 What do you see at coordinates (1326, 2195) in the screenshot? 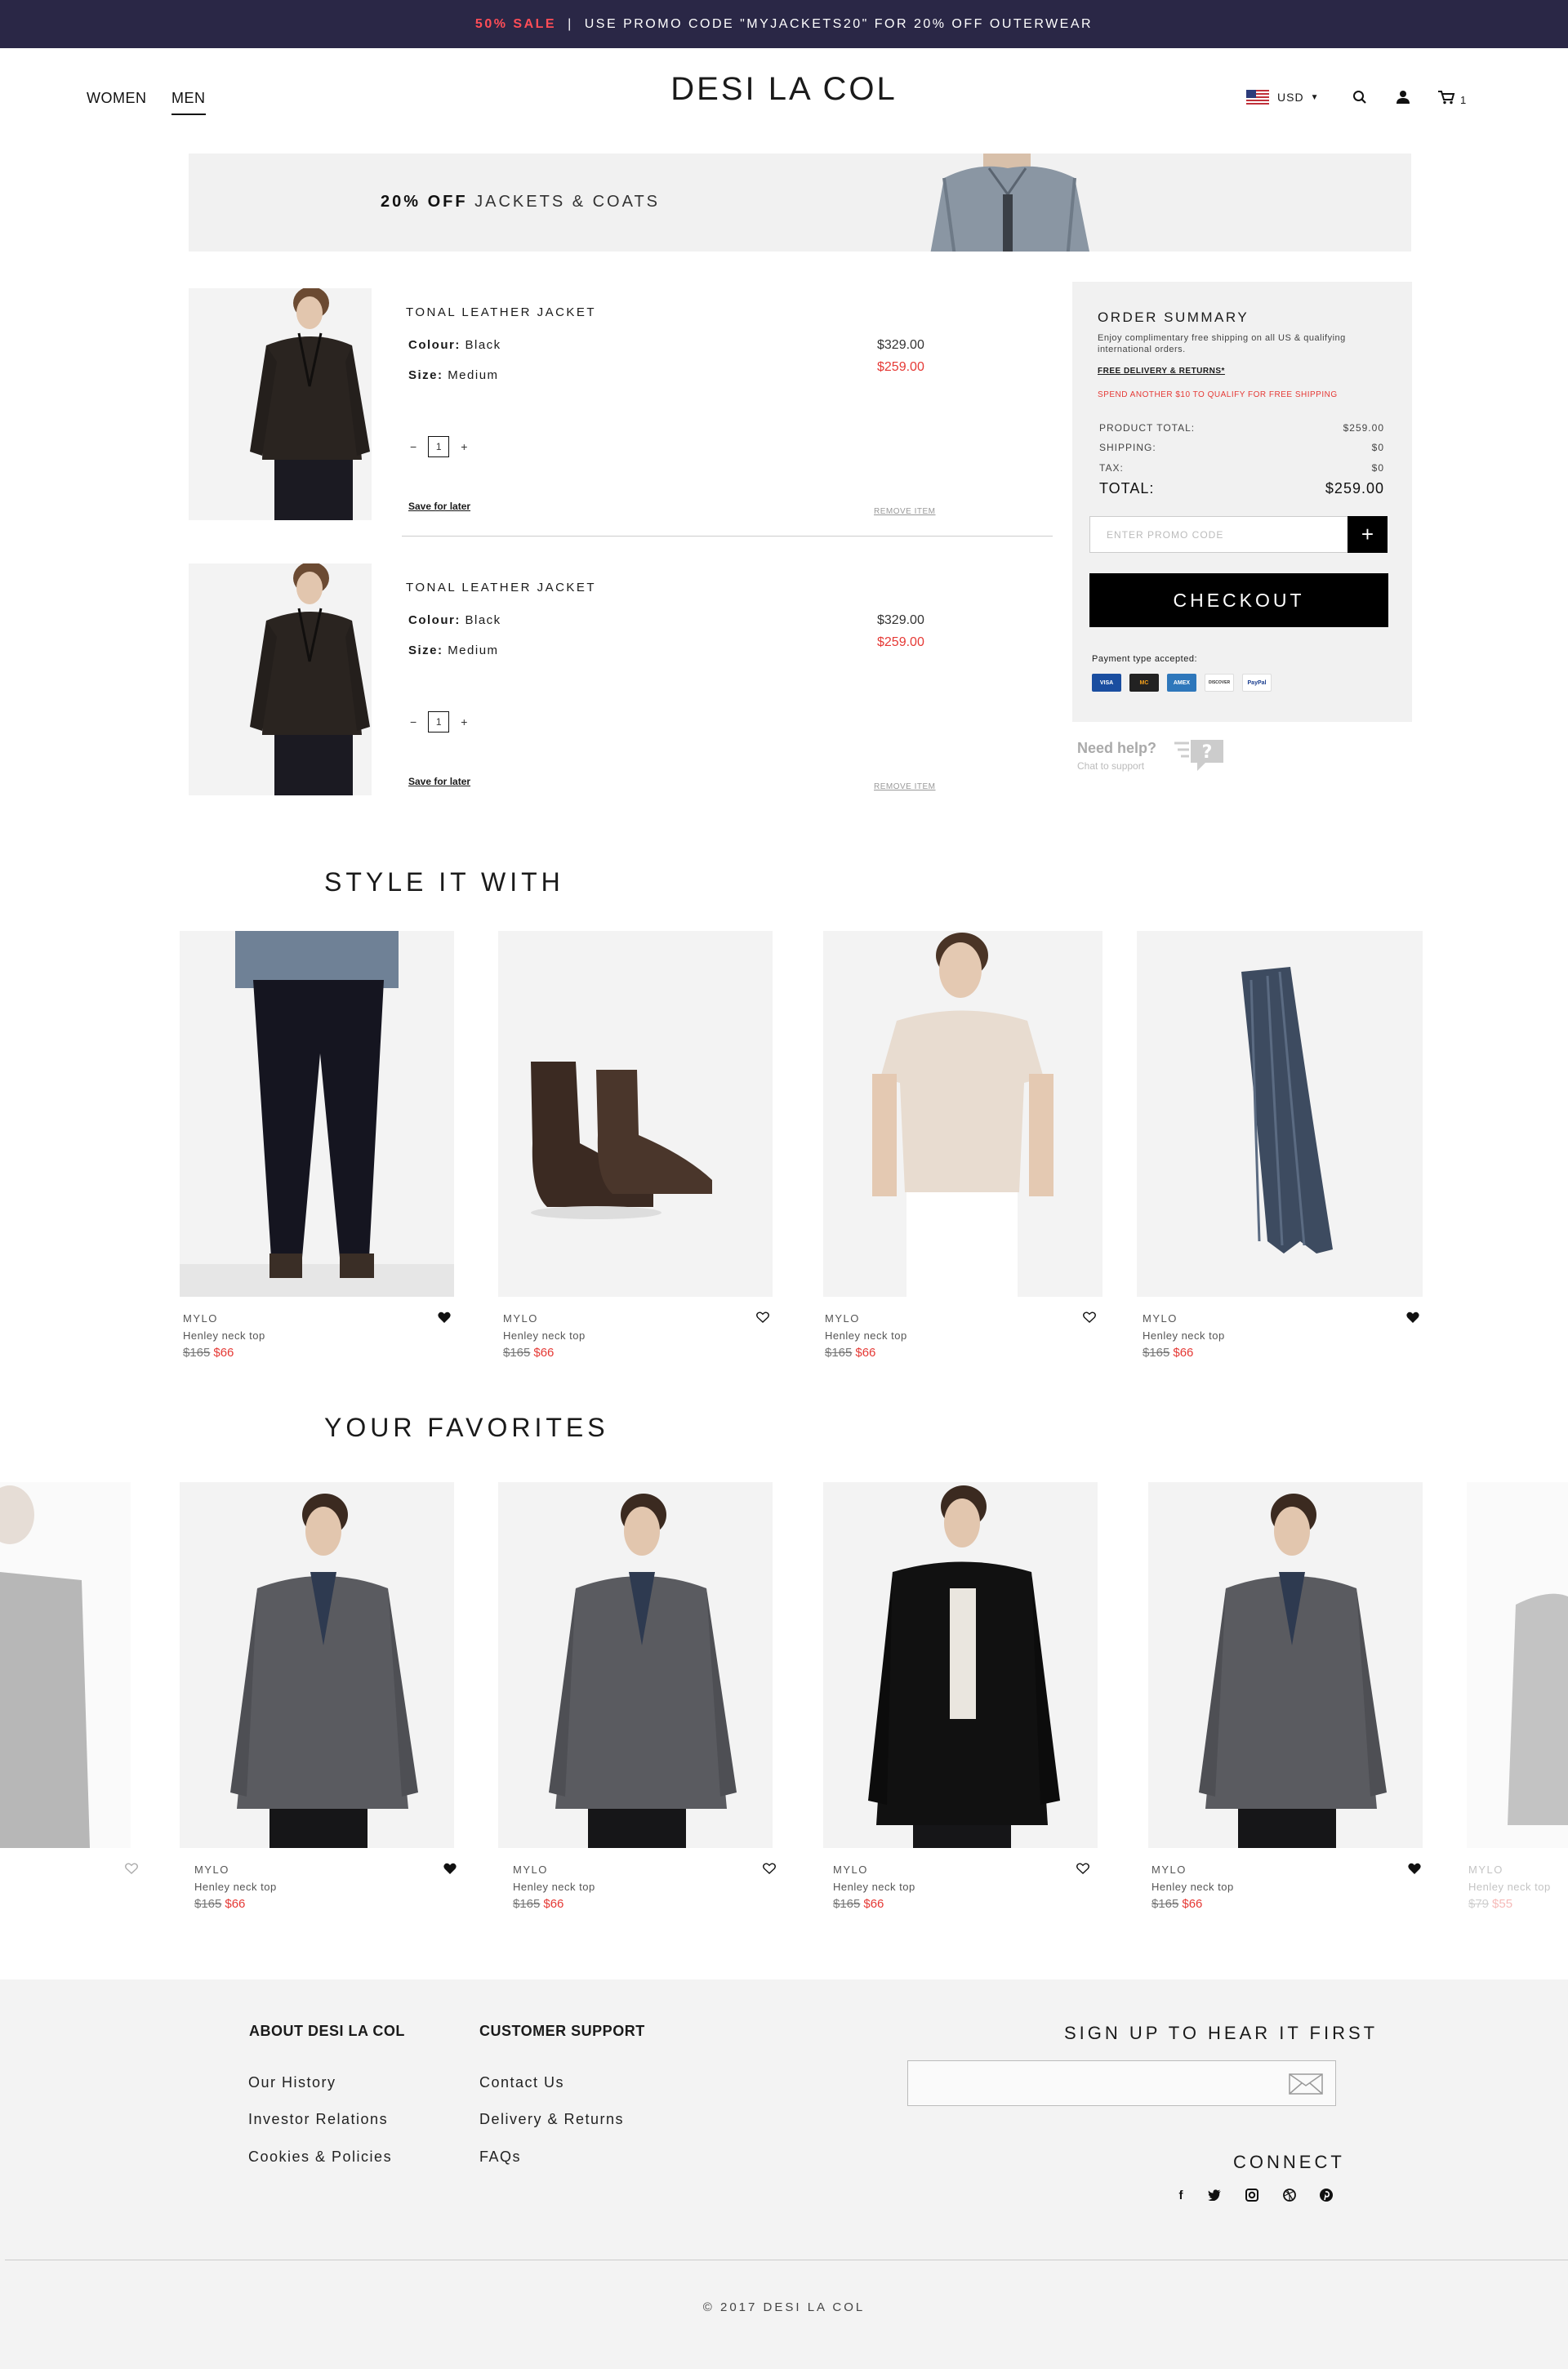
I see `pinterest-icon` at bounding box center [1326, 2195].